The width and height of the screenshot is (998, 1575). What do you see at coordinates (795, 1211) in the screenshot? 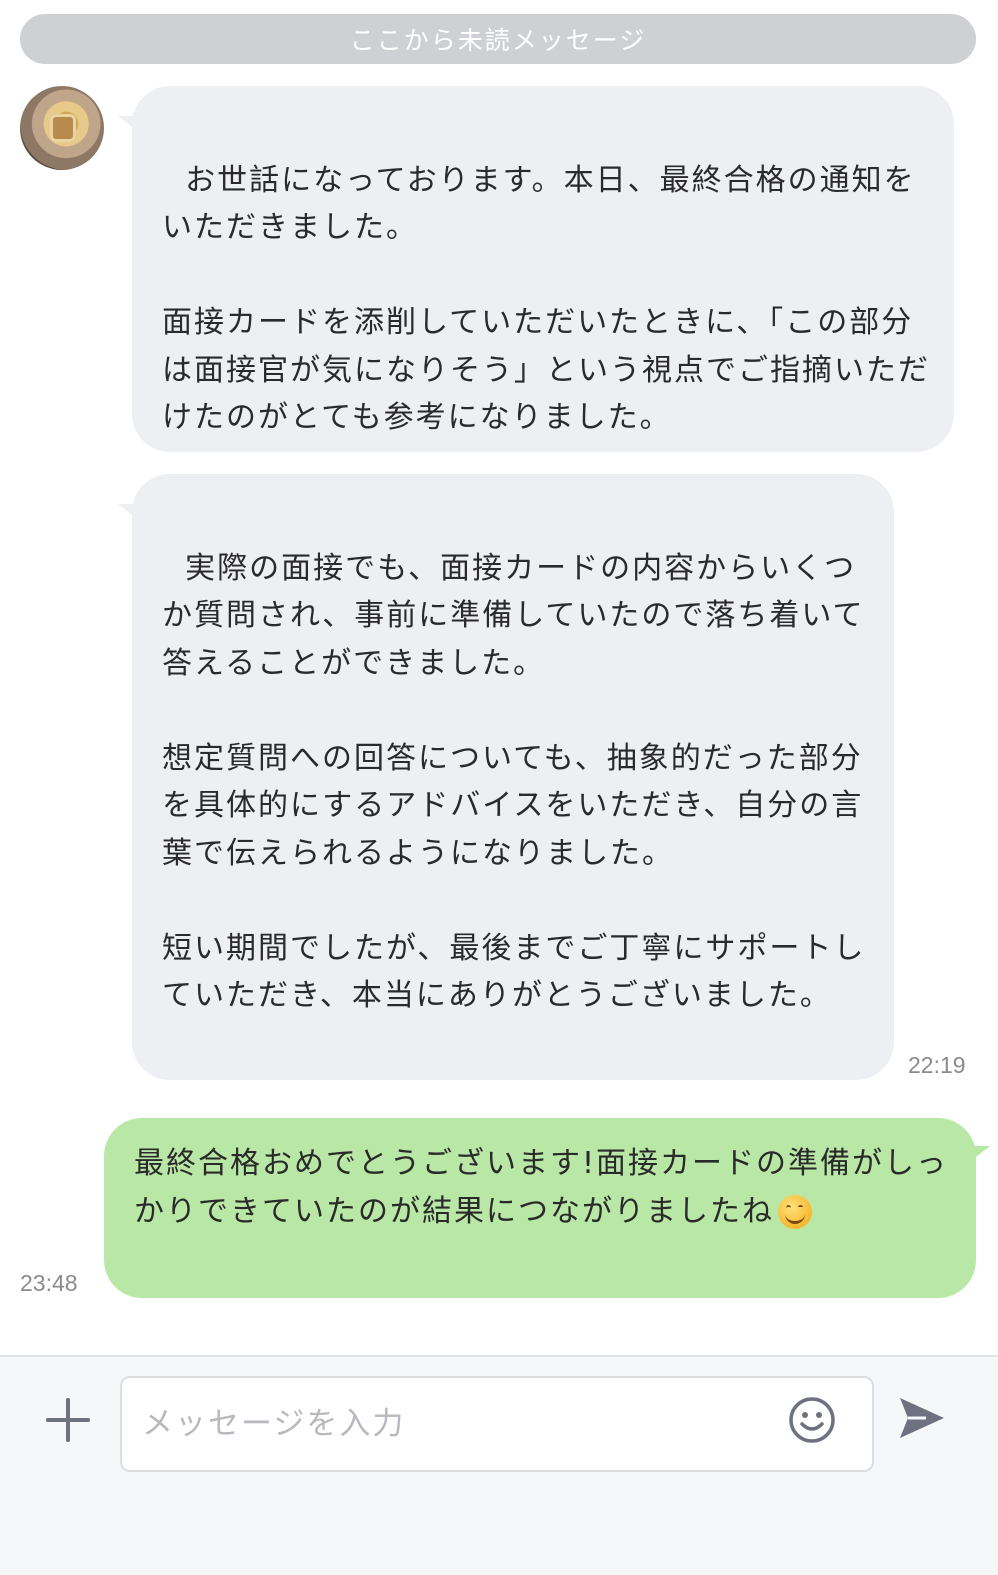
I see `smiling-face-emoji-icon` at bounding box center [795, 1211].